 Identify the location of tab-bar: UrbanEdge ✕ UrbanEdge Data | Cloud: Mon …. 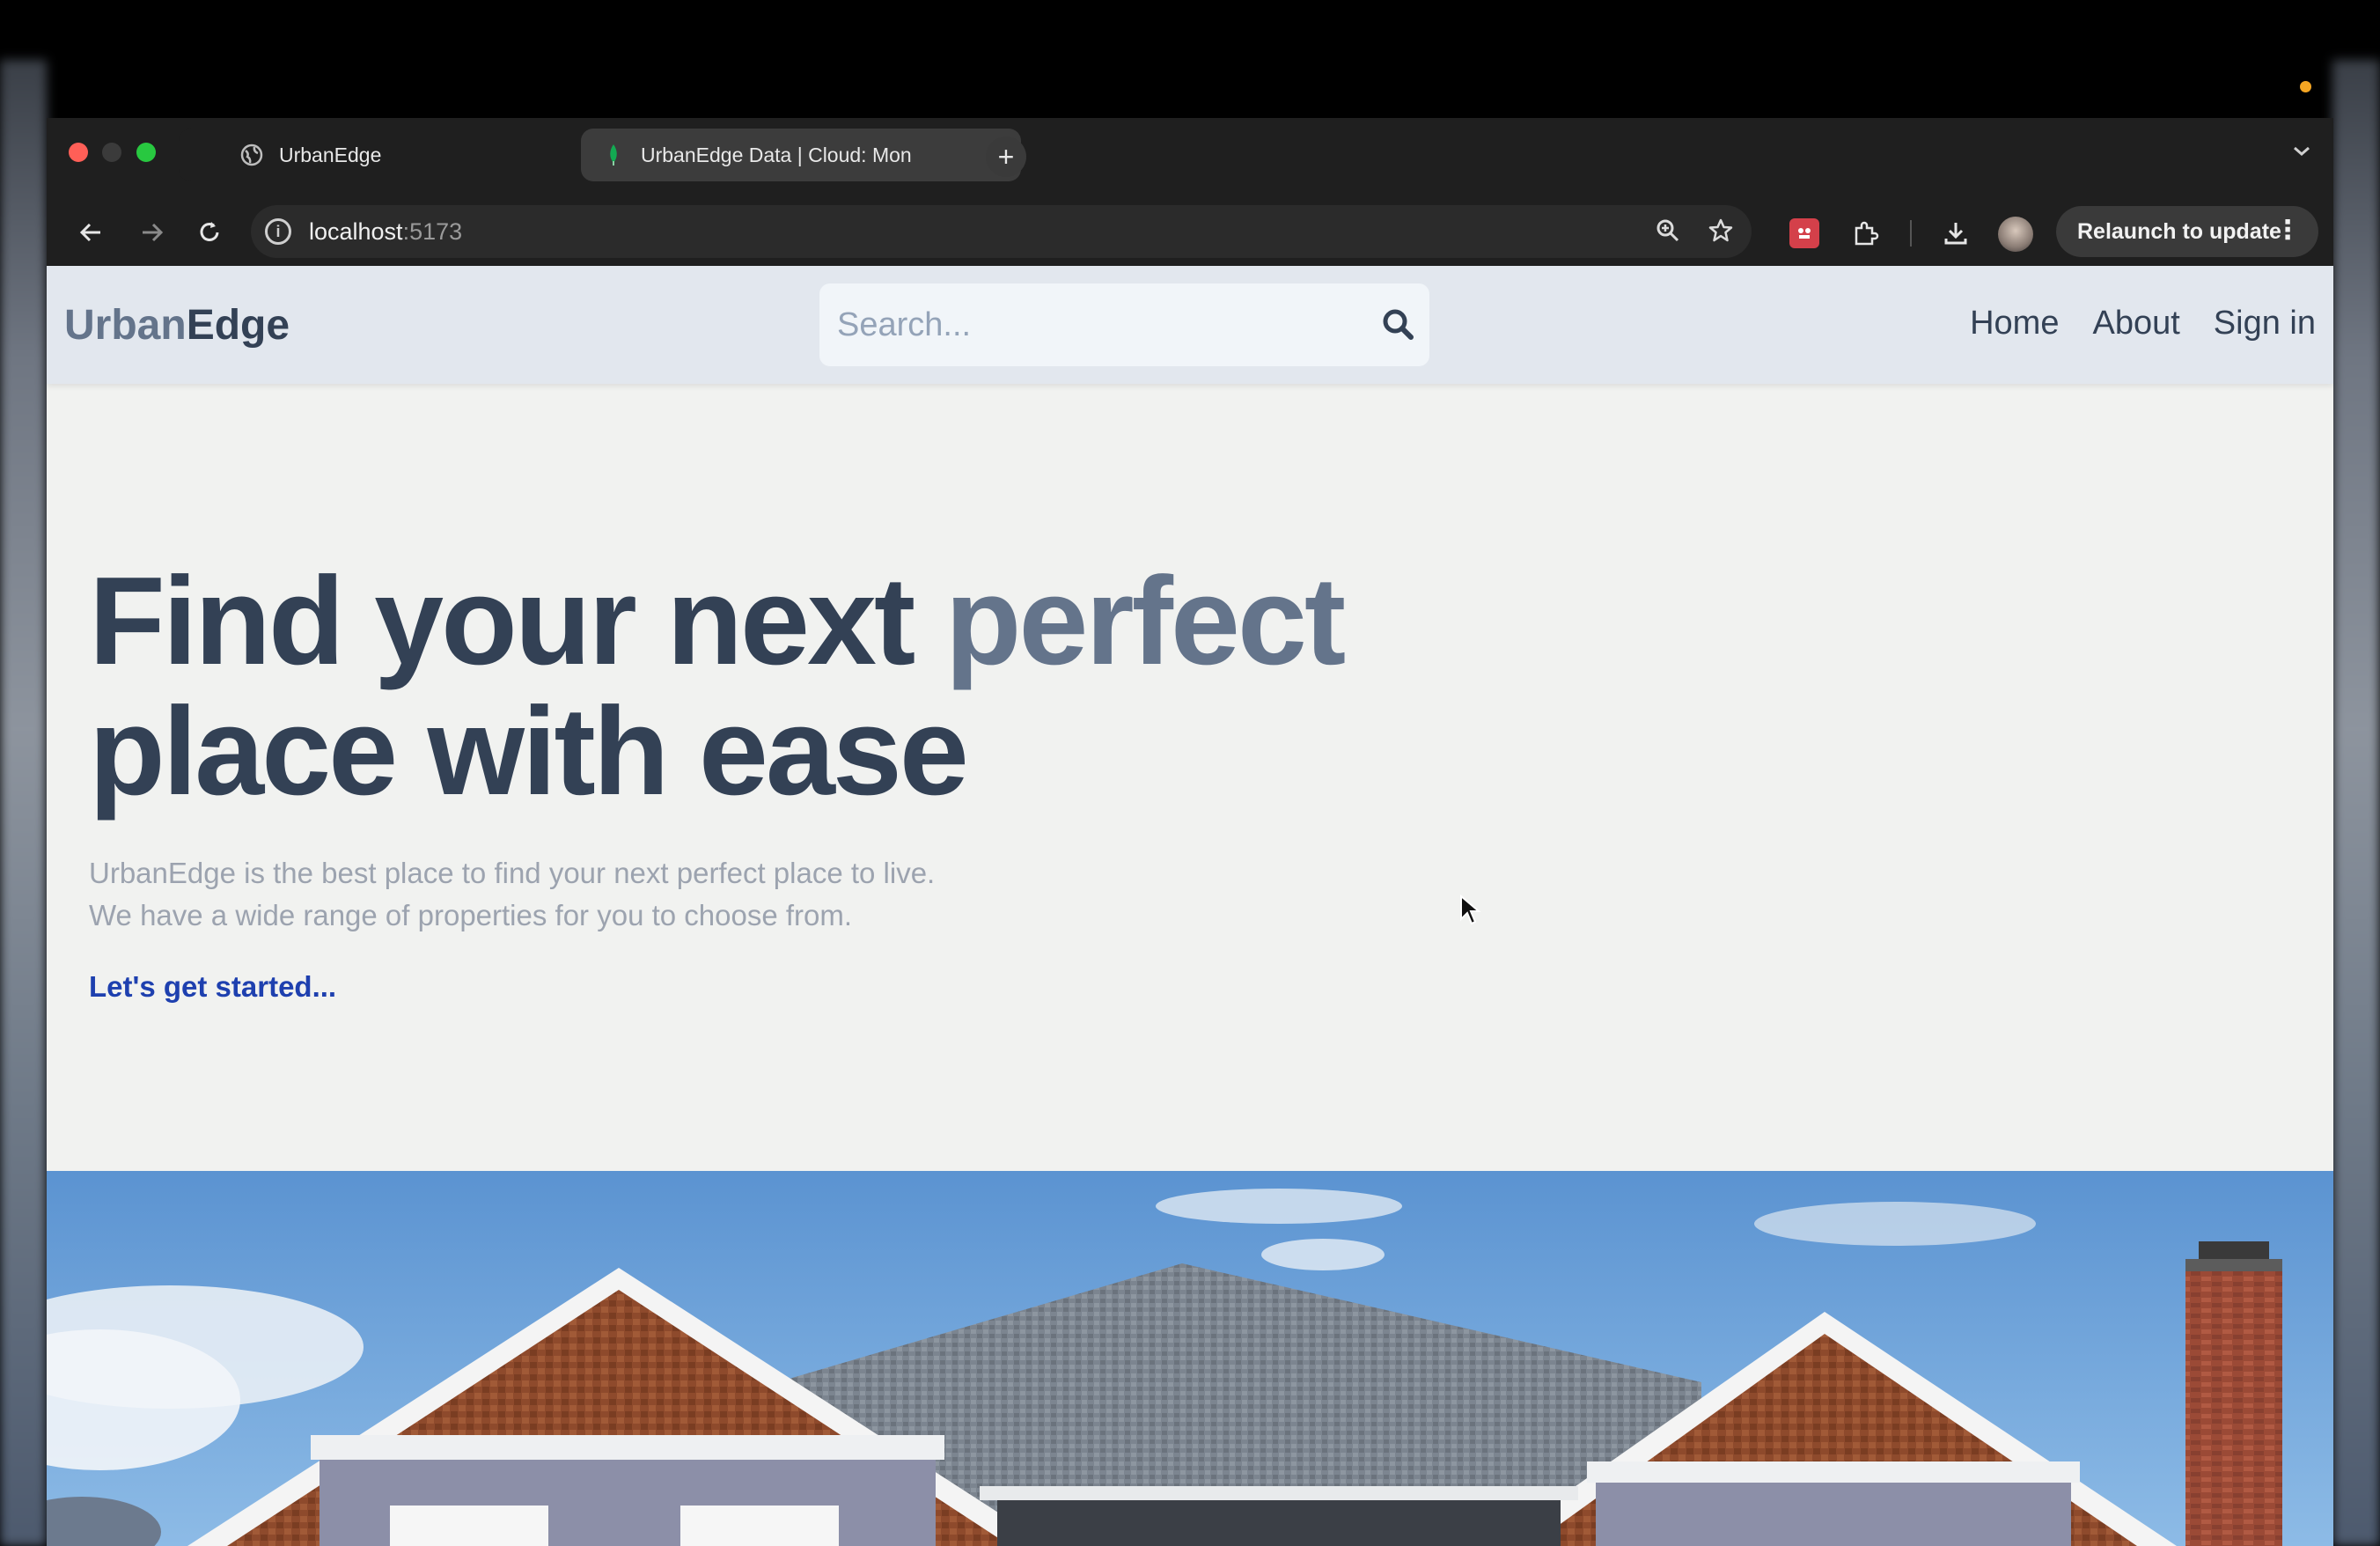
(1190, 157).